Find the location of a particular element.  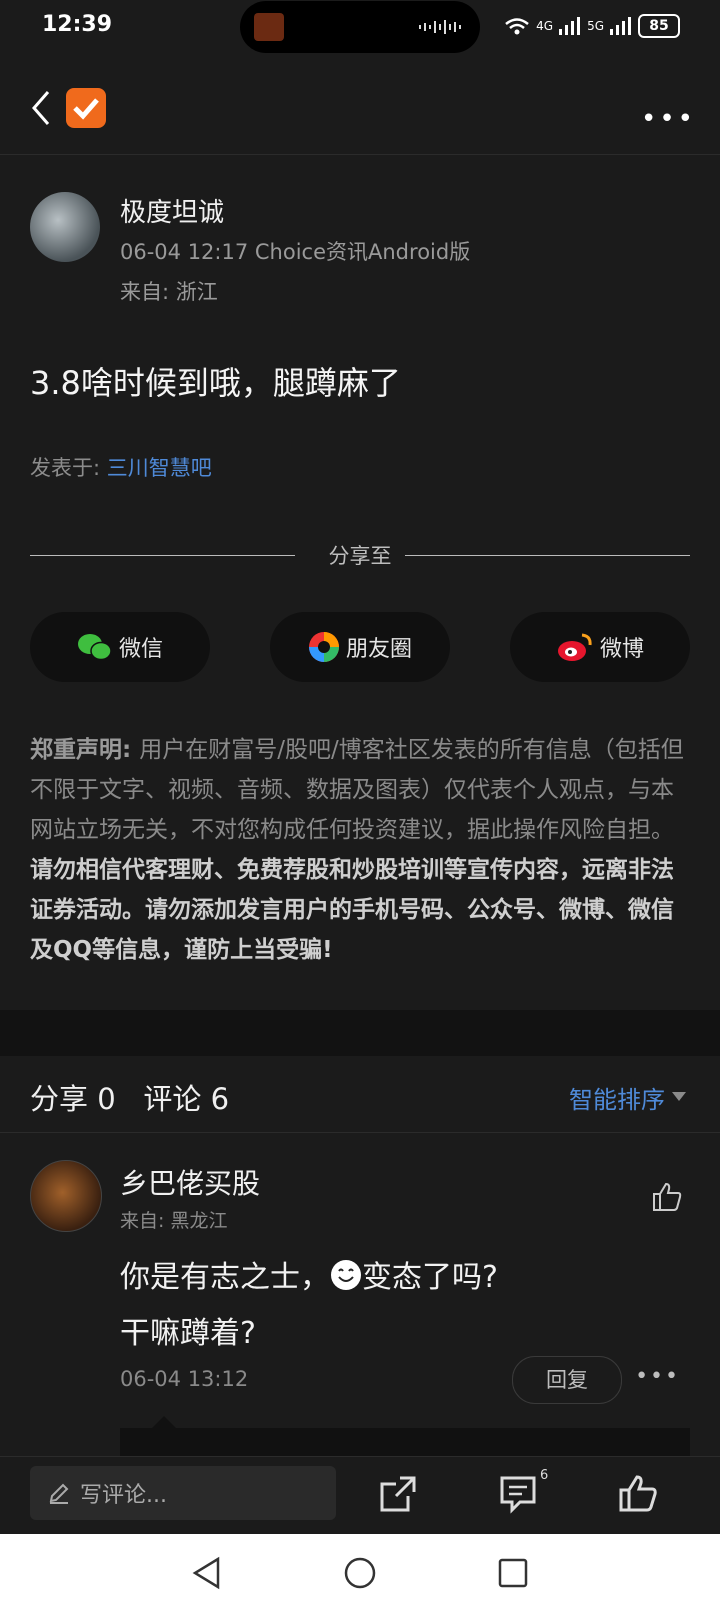

nav-recents-icon is located at coordinates (513, 1573).